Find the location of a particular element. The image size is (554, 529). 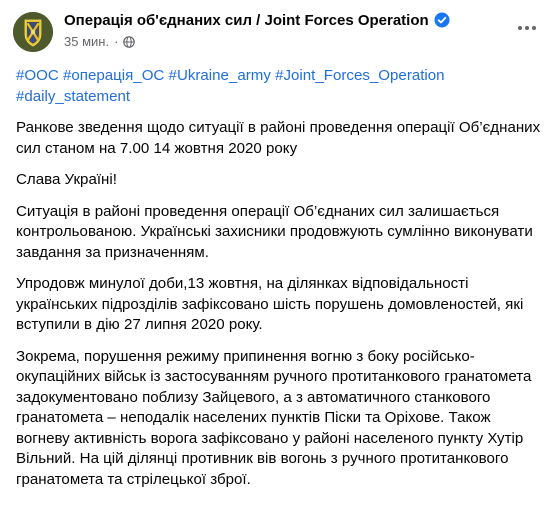

globe-icon is located at coordinates (129, 41).